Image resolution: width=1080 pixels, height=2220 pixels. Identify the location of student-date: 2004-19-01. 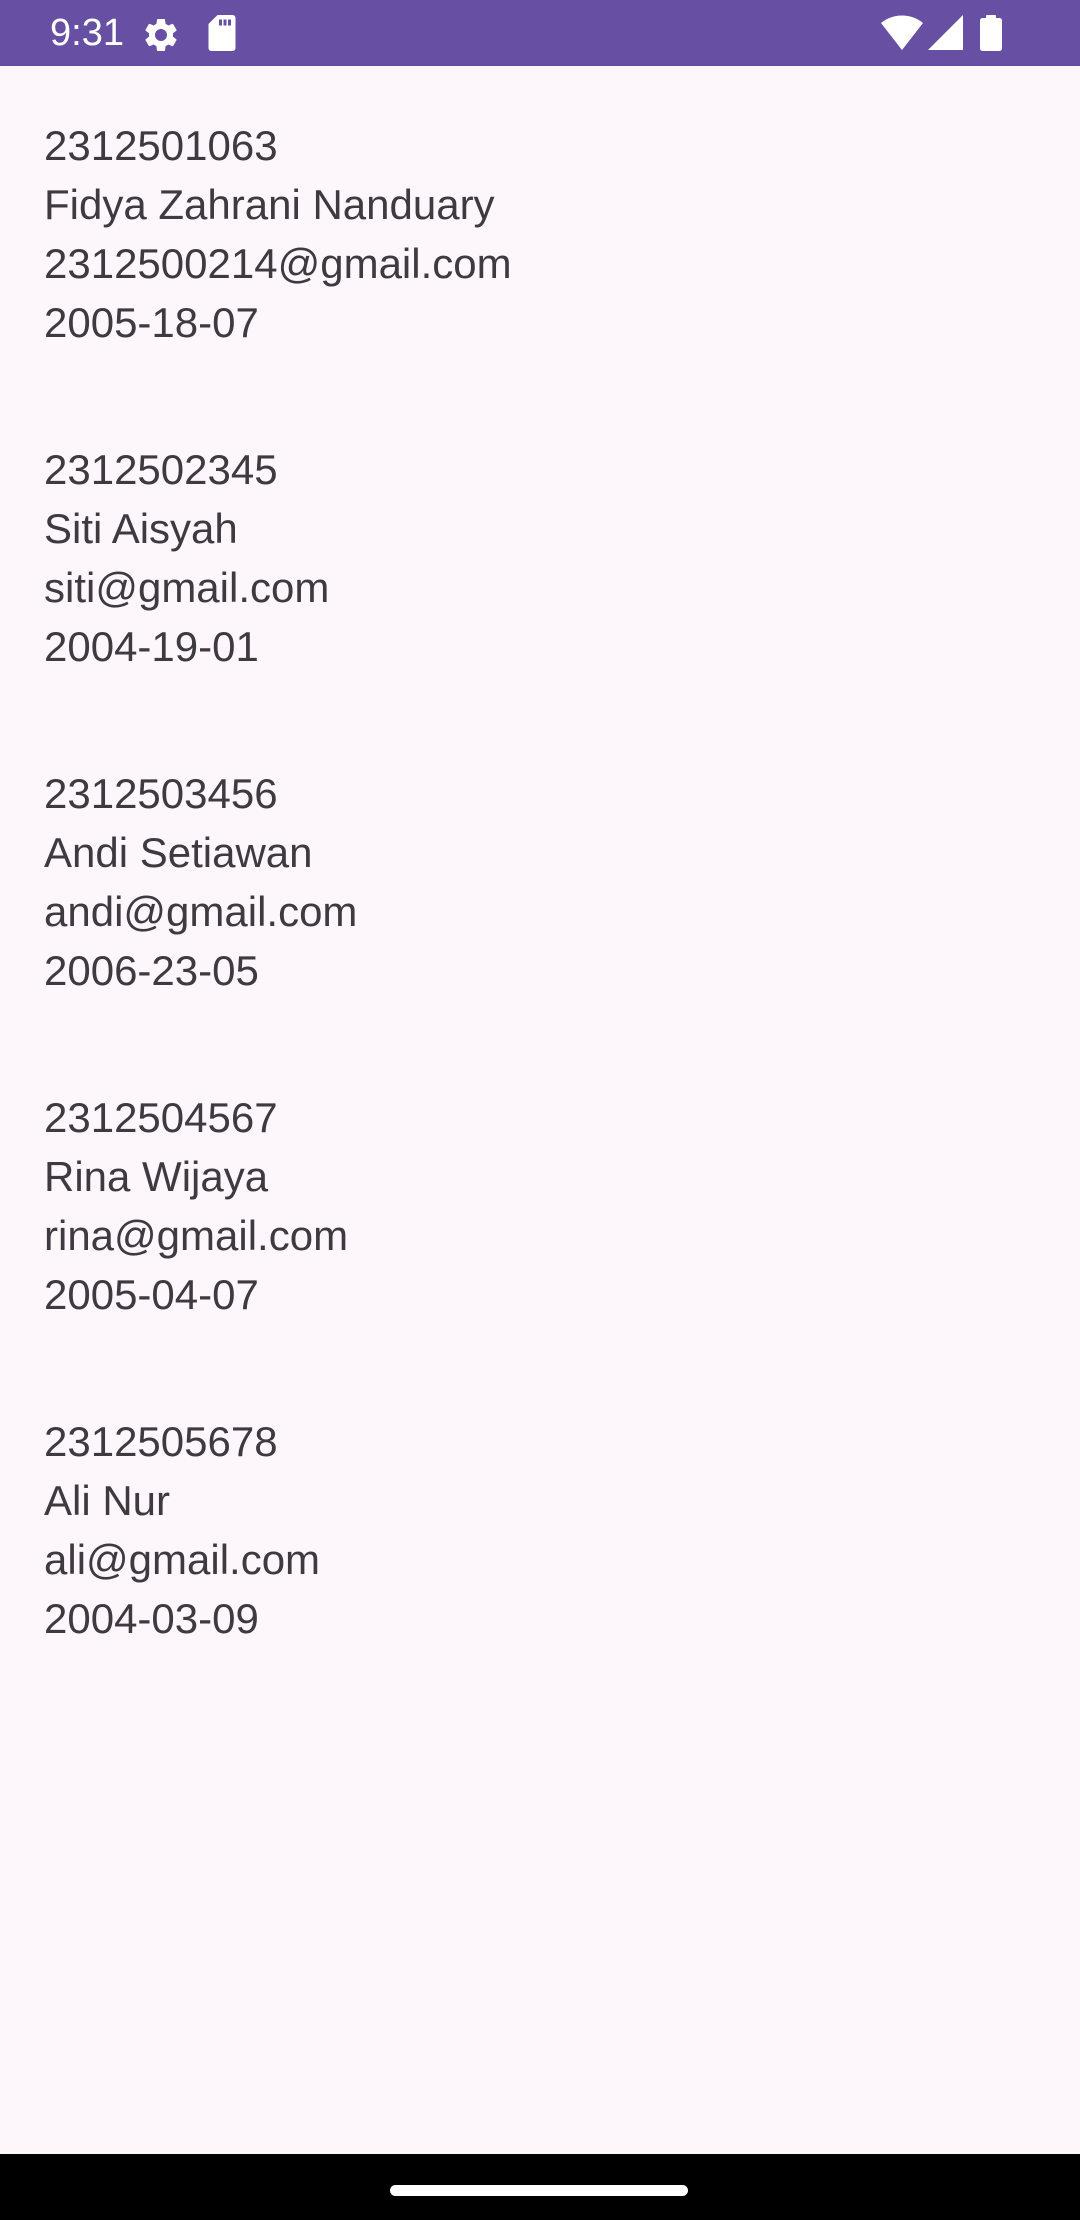
(151, 646).